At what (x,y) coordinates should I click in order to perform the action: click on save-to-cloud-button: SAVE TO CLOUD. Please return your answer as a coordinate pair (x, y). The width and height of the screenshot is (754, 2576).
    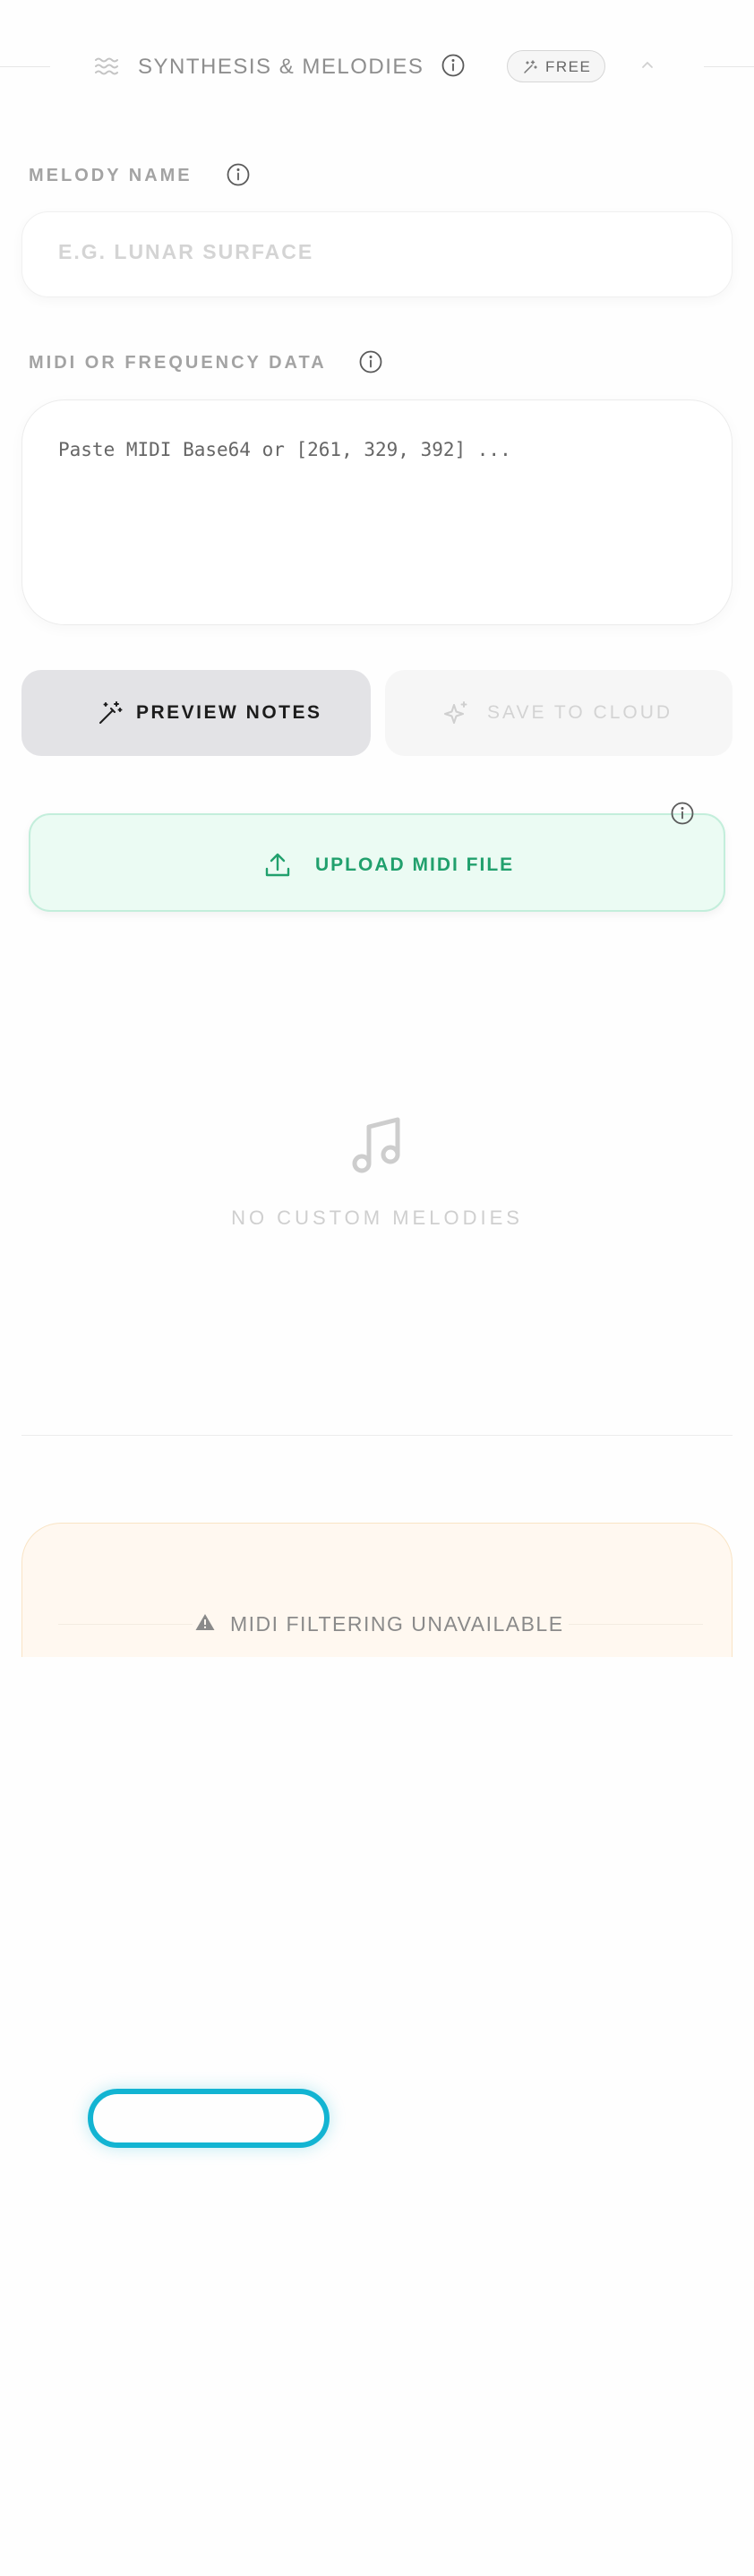
    Looking at the image, I should click on (559, 713).